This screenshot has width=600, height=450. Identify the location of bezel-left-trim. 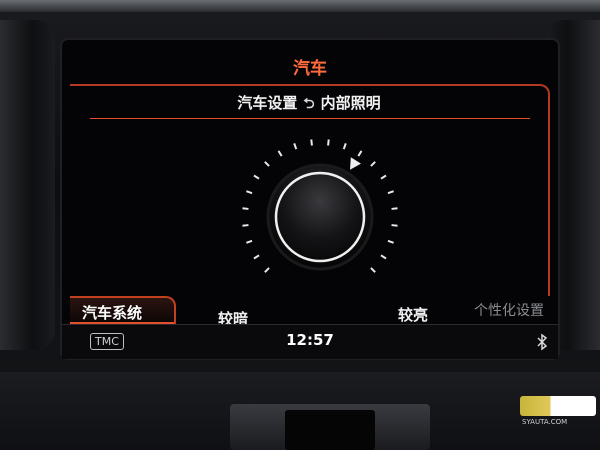
(27, 185).